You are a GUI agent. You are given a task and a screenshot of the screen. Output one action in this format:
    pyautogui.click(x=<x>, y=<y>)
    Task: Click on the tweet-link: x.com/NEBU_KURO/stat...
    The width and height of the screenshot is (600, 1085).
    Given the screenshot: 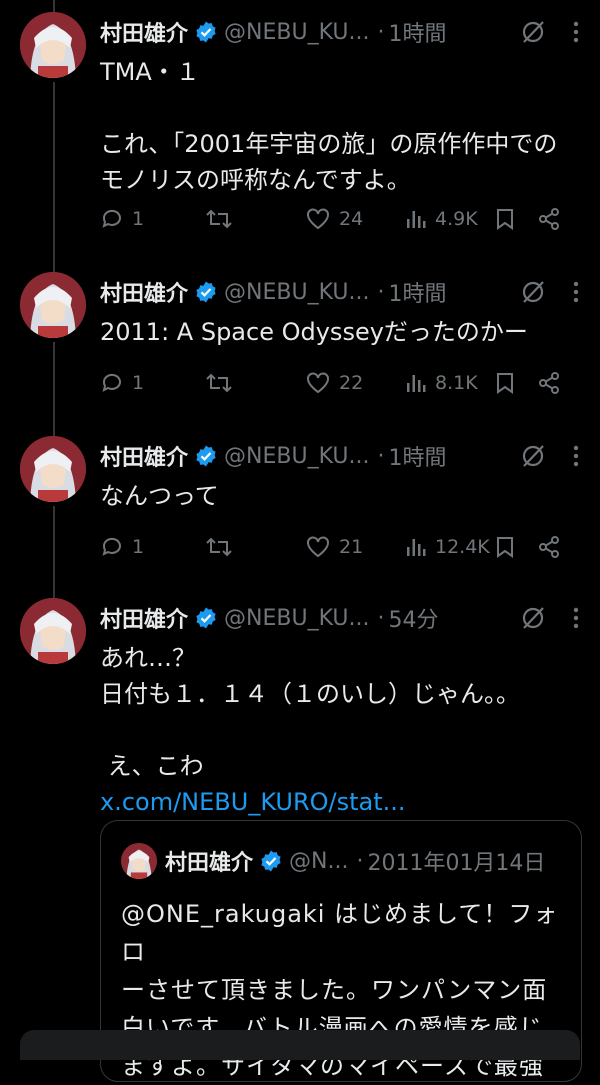 What is the action you would take?
    pyautogui.click(x=340, y=802)
    